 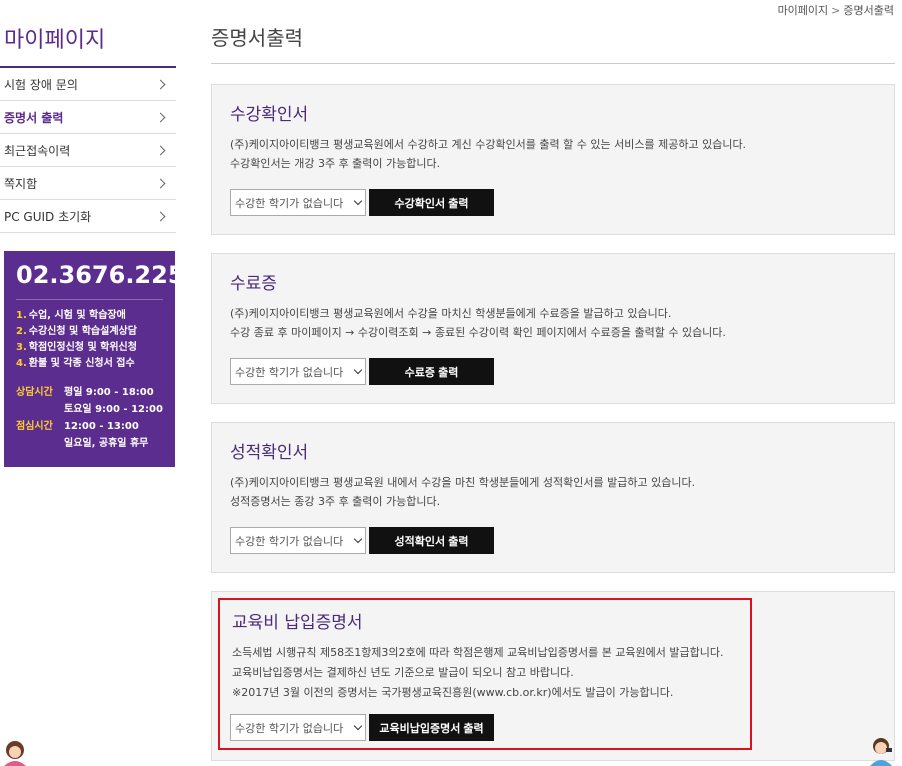 I want to click on consult-hours-label: 상담시간, so click(x=34, y=392).